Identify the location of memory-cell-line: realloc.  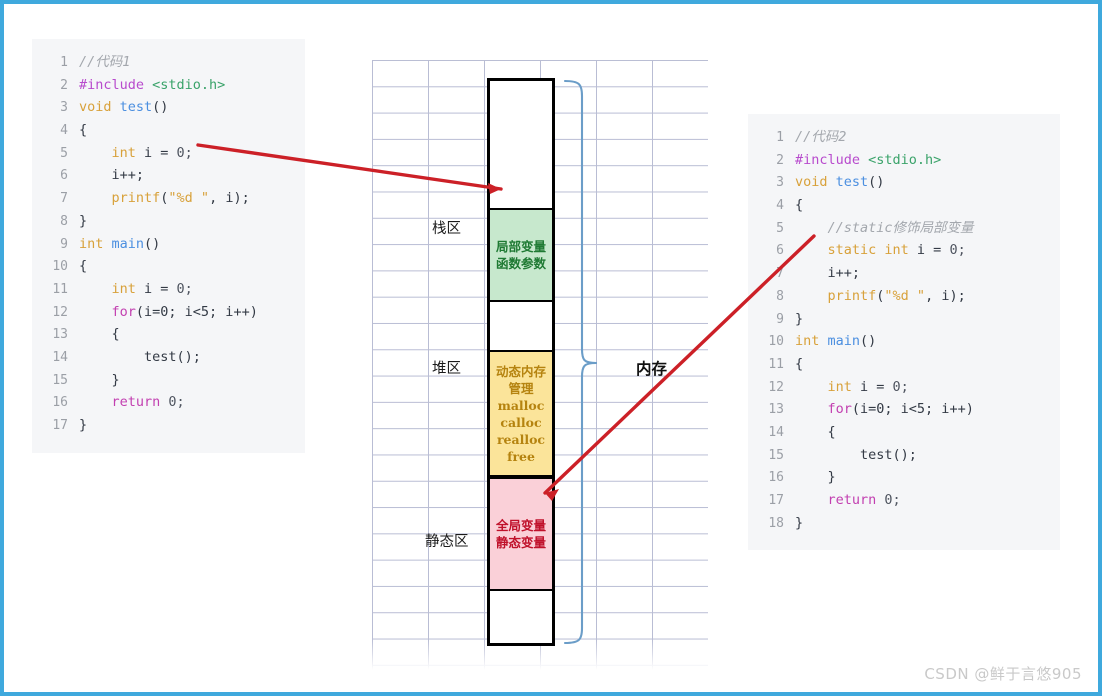
(521, 439).